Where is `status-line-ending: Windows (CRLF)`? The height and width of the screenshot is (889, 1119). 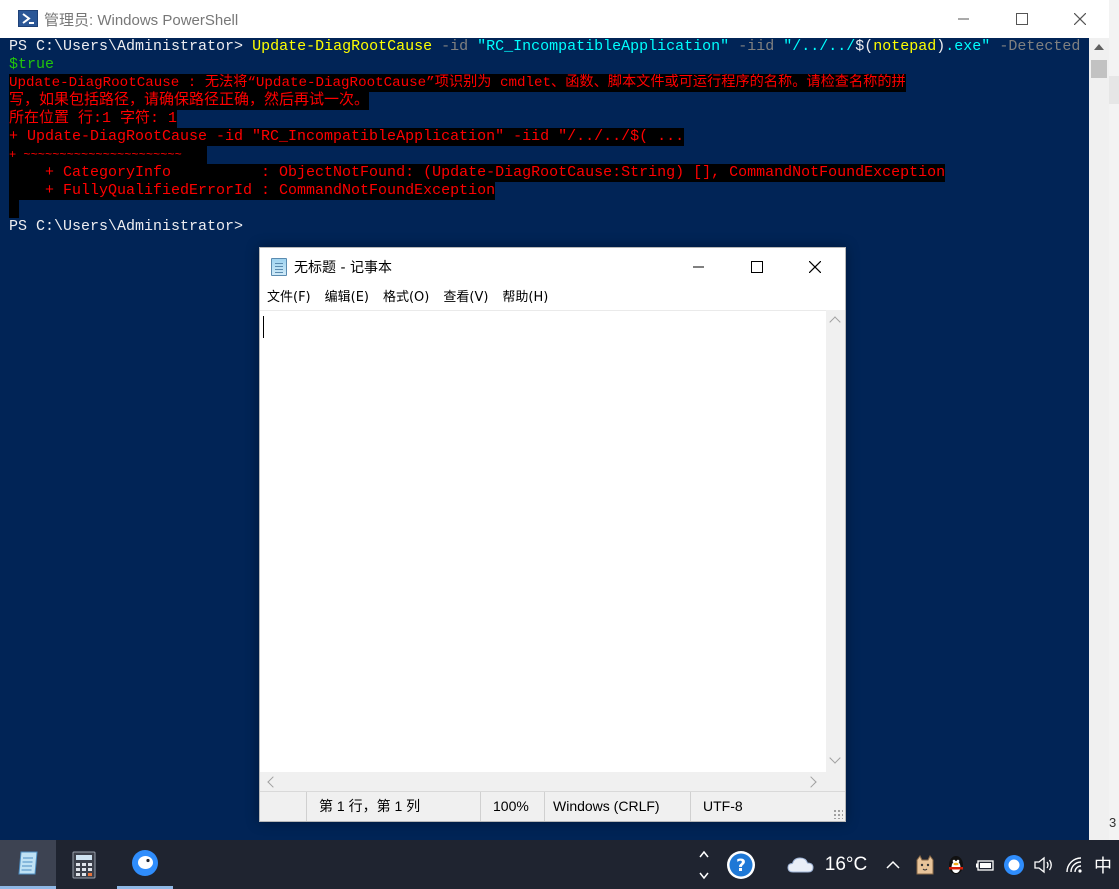
status-line-ending: Windows (CRLF) is located at coordinates (617, 806).